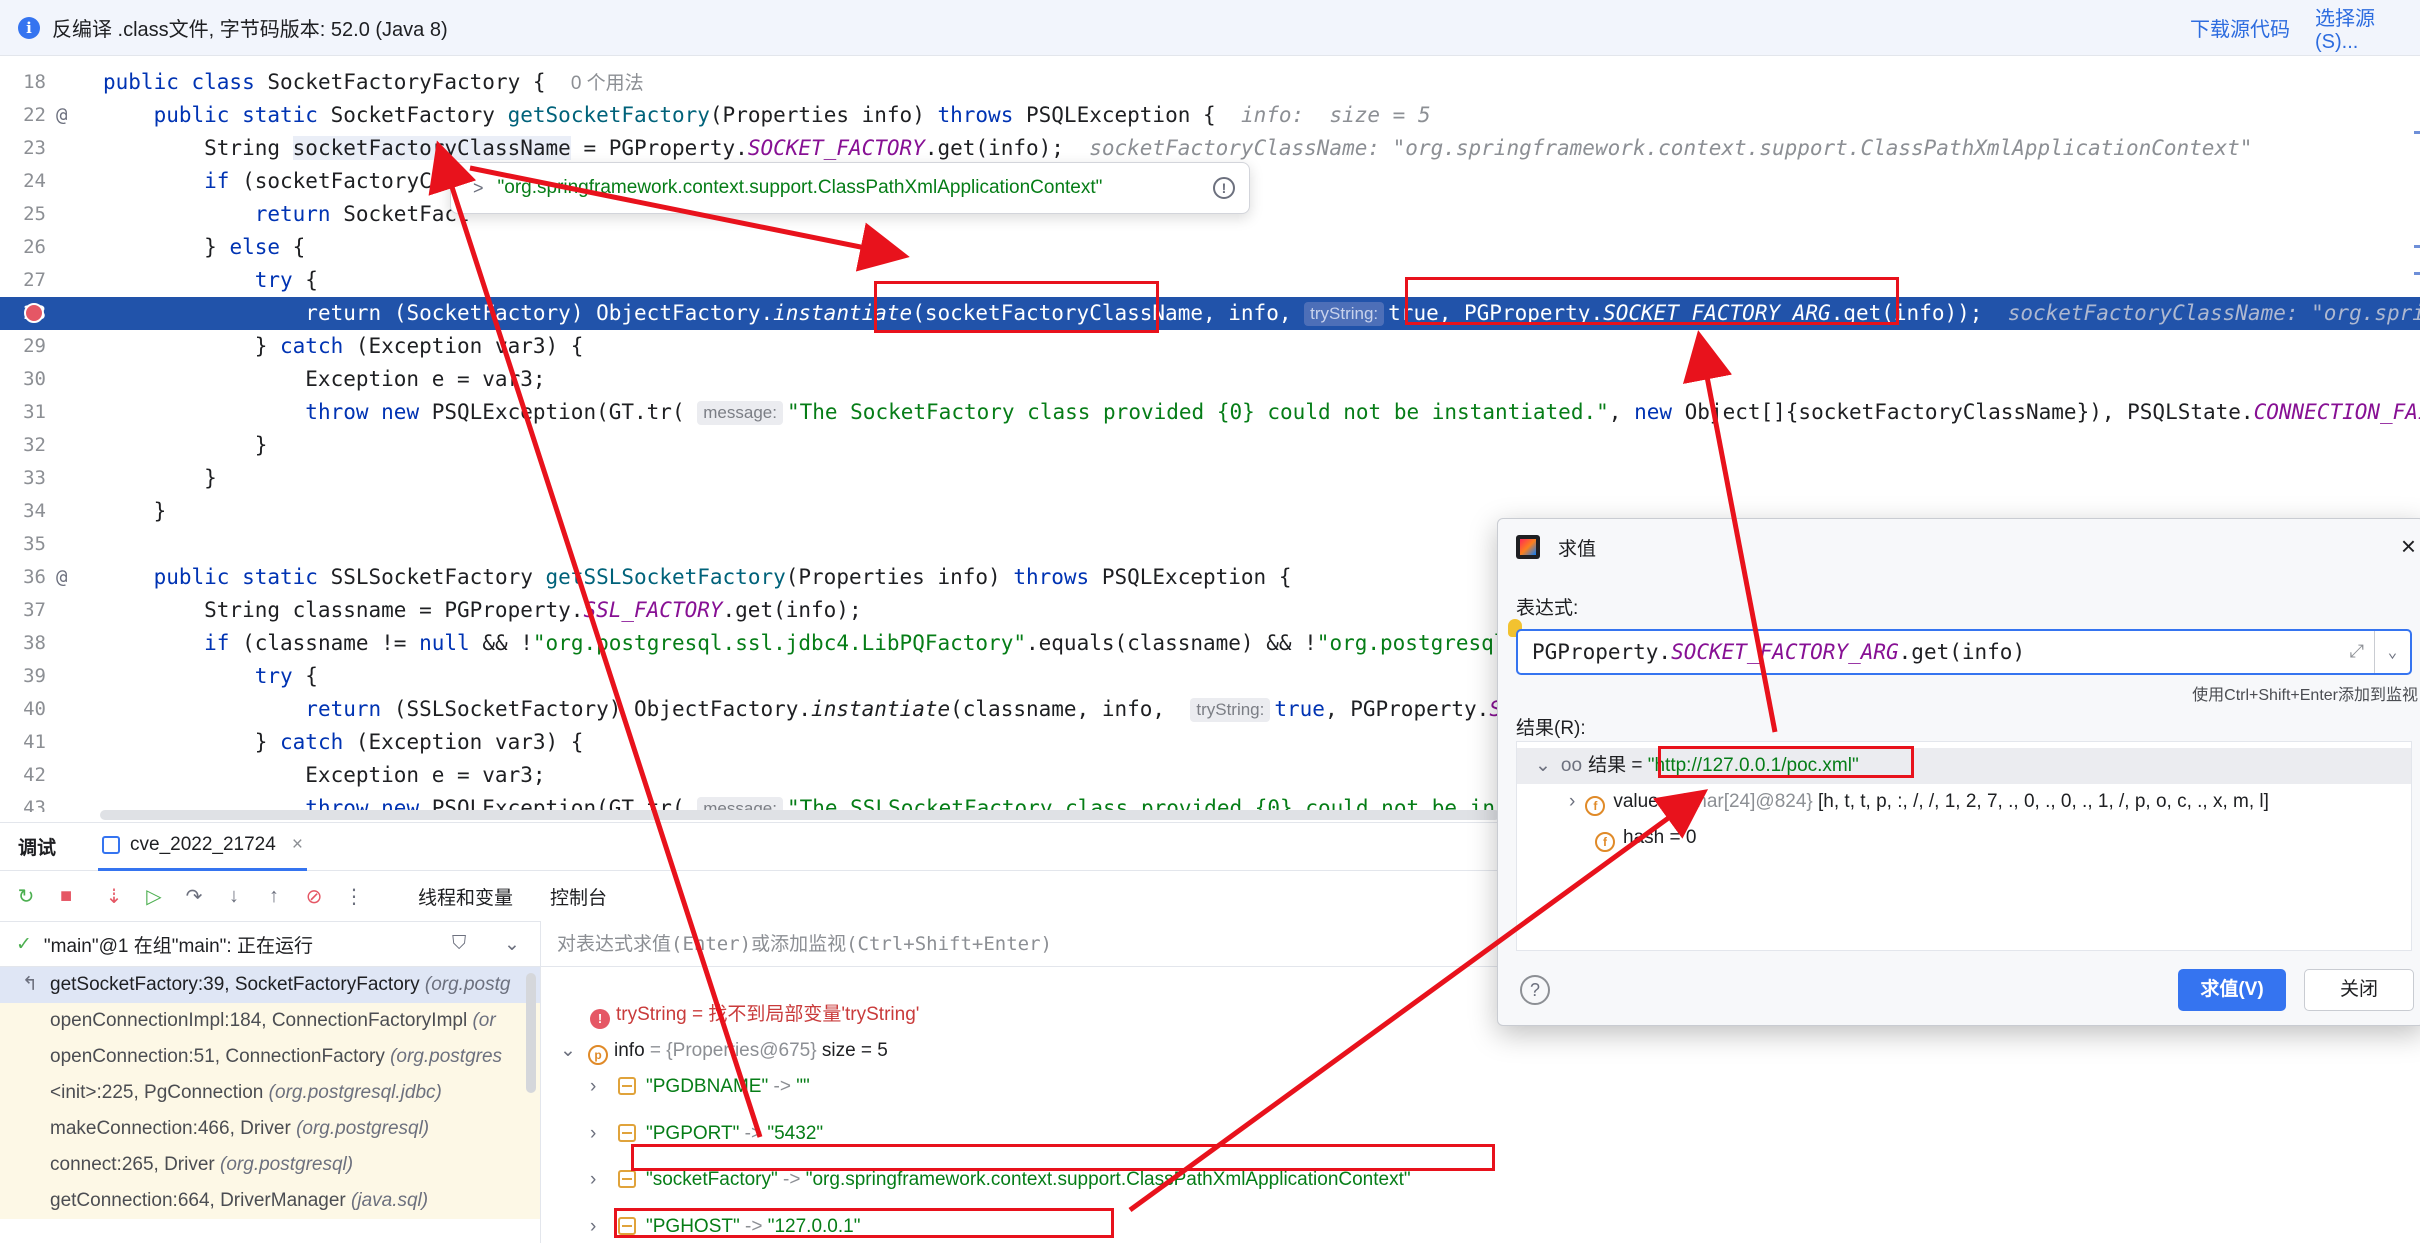  I want to click on map-entry: › "PGHOST" -> "127.0.0.1", so click(725, 1226).